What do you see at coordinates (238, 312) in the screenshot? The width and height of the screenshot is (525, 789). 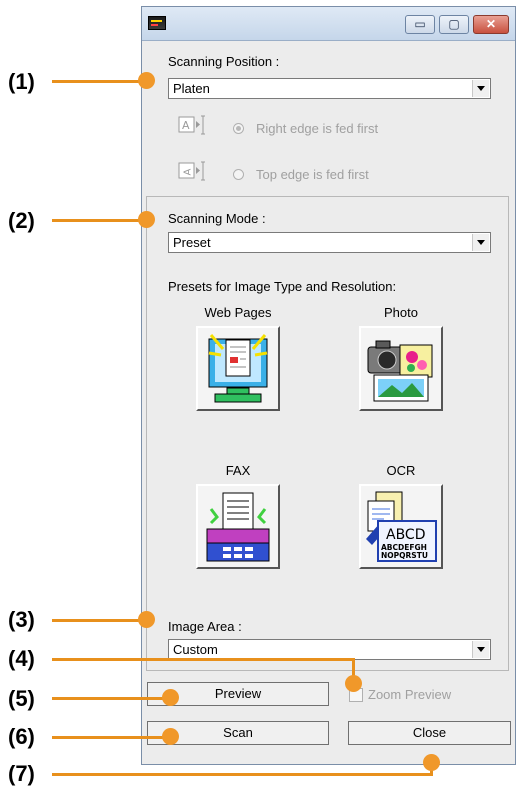 I see `web-pages-label: Web Pages` at bounding box center [238, 312].